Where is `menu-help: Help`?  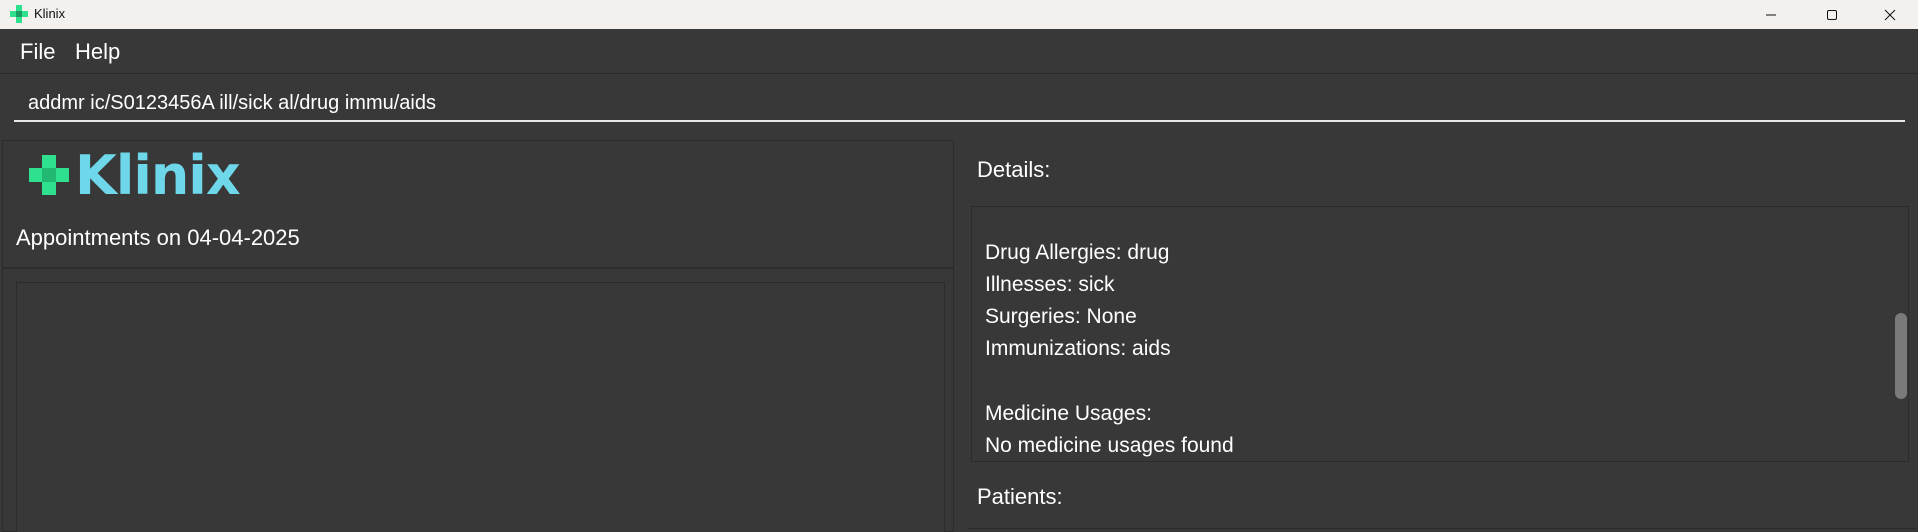 menu-help: Help is located at coordinates (97, 52).